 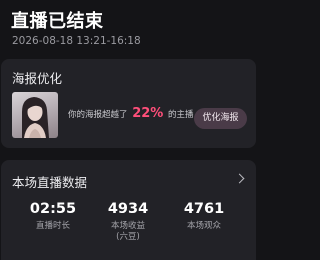 I want to click on stat-viewers: 4761 本场观众, so click(x=204, y=216).